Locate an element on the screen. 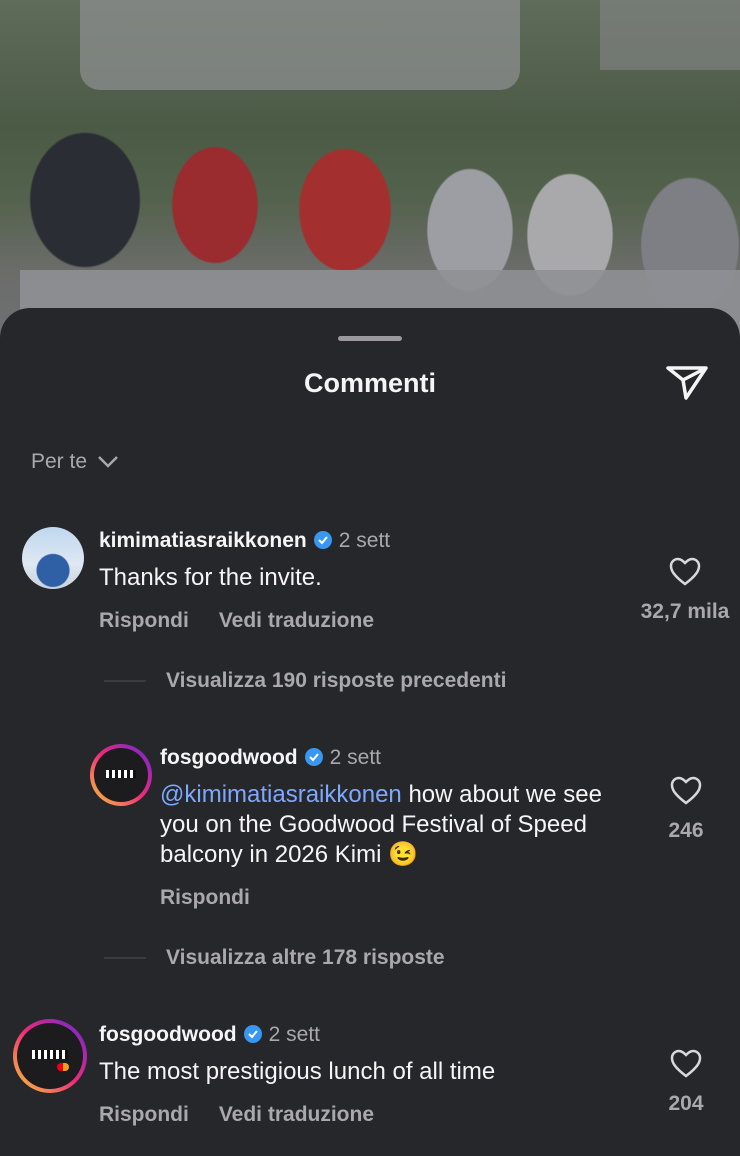 The image size is (740, 1156). view-more-label: Visualizza altre 178 risposte is located at coordinates (305, 957).